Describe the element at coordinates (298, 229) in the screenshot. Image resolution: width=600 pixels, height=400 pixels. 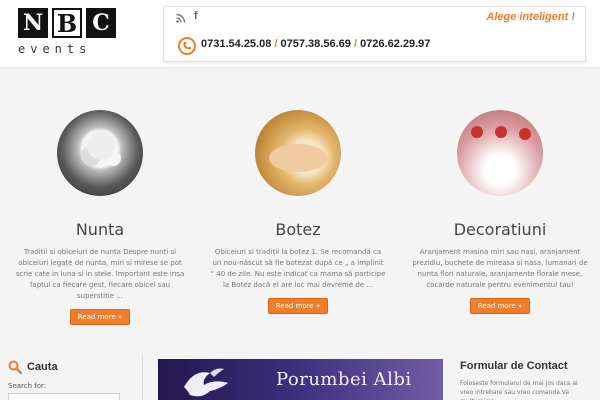
I see `service-title: Botez` at that location.